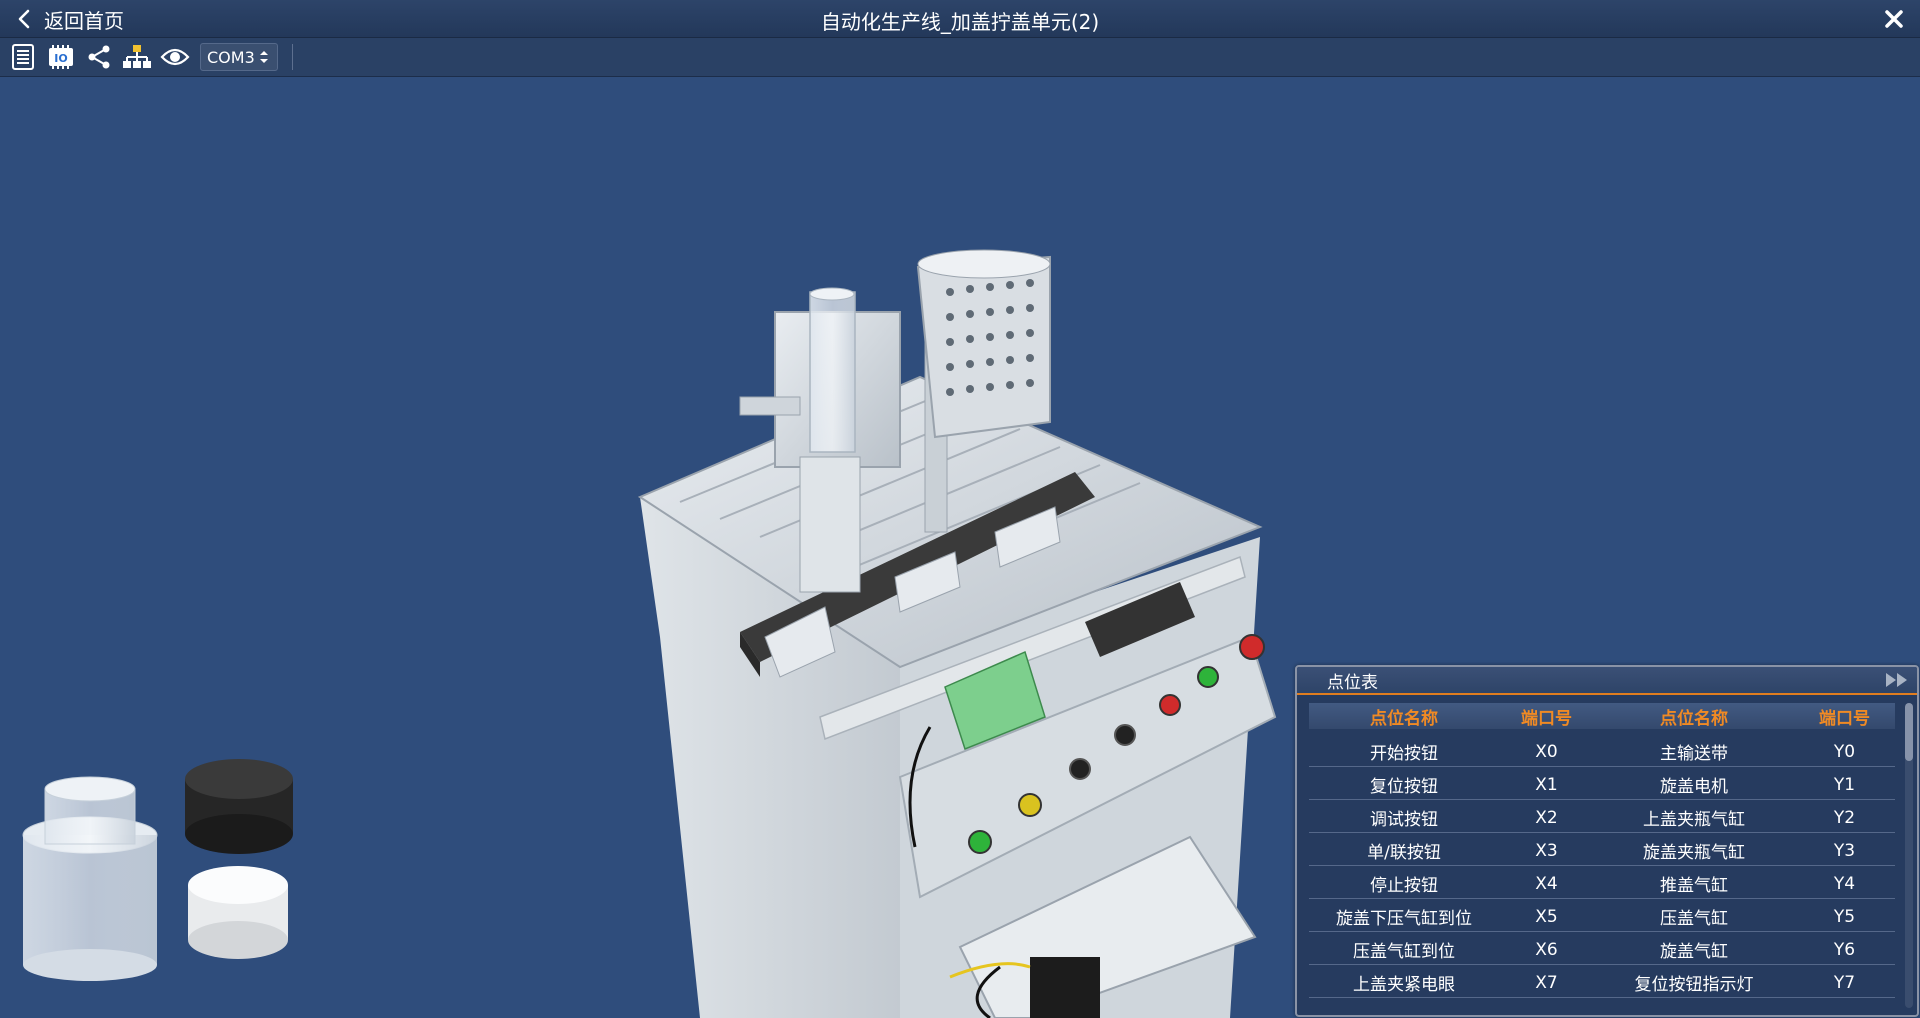 The image size is (1920, 1018). What do you see at coordinates (1252, 647) in the screenshot?
I see `emergency-button-model` at bounding box center [1252, 647].